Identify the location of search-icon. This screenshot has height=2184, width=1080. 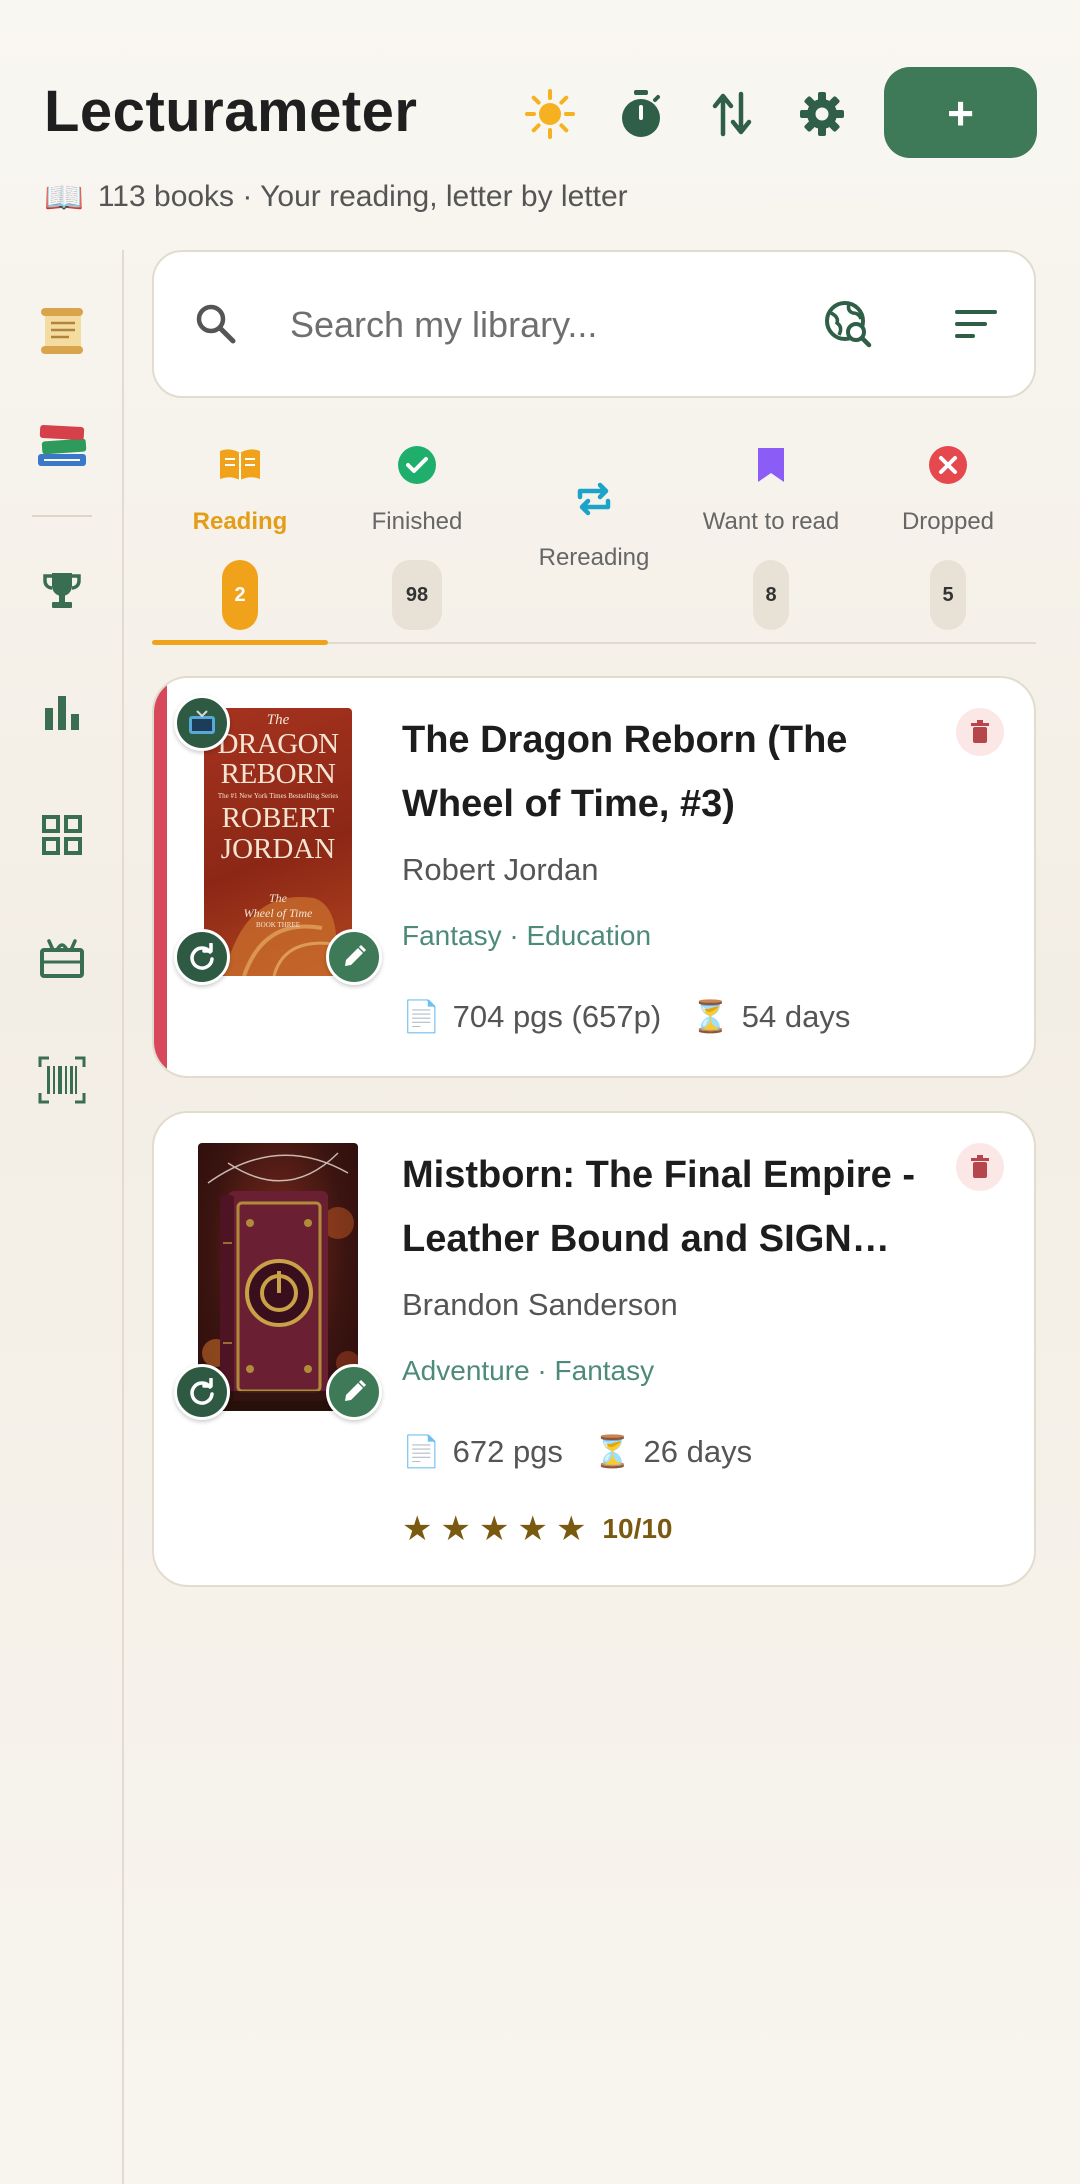
(216, 324).